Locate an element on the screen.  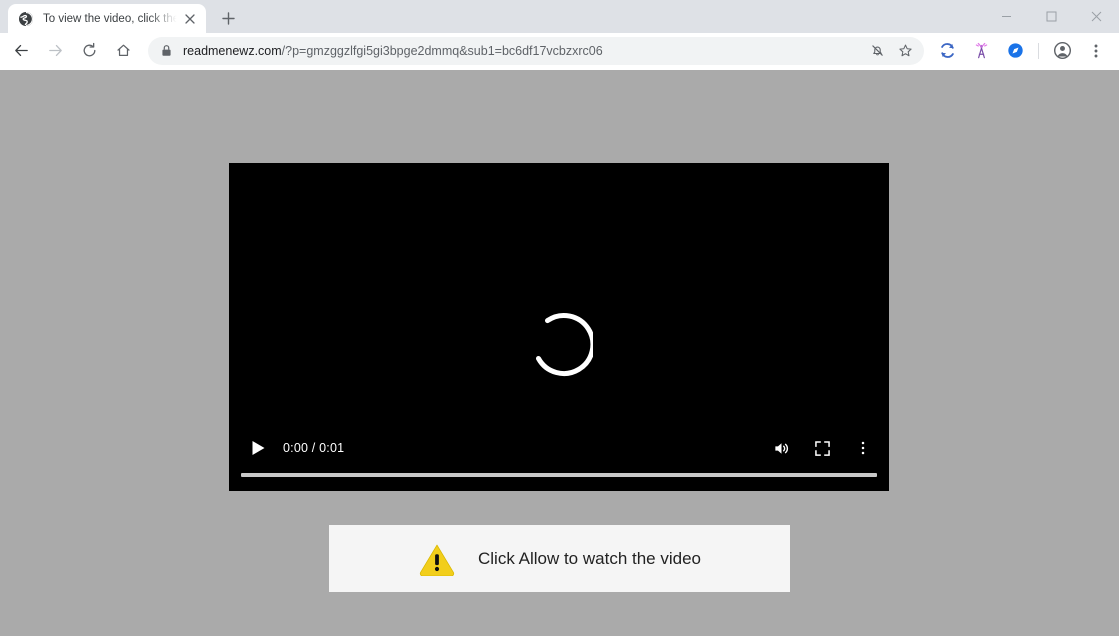
profile-button is located at coordinates (1062, 51).